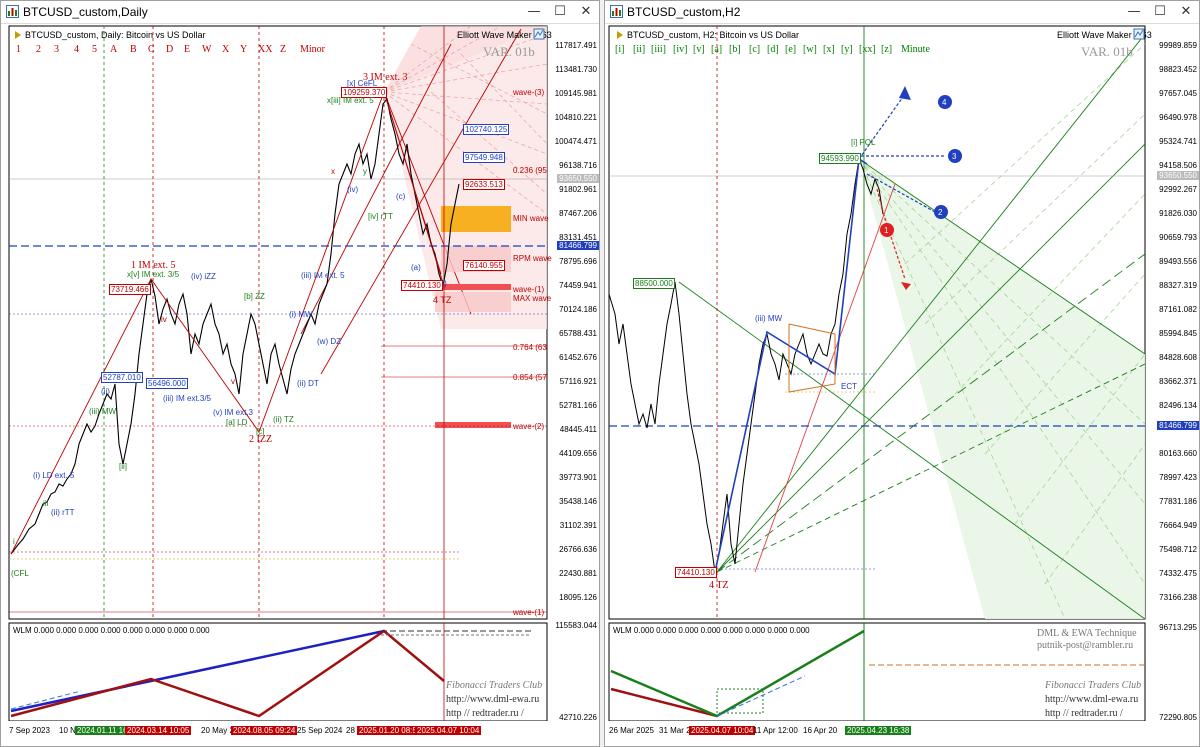  What do you see at coordinates (237, 422) in the screenshot?
I see `lbl-a-ld: [a] LD` at bounding box center [237, 422].